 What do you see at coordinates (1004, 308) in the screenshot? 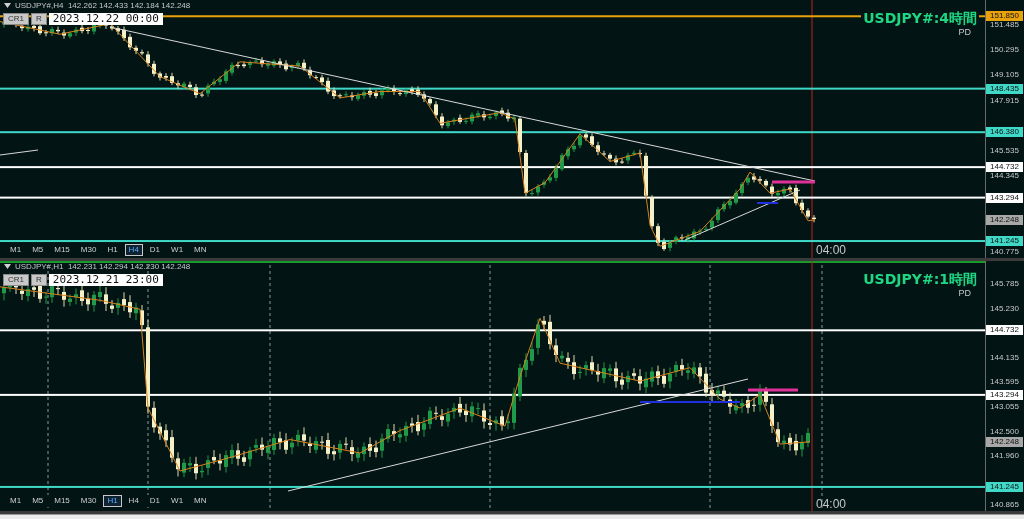
I see `price-axis-label: 145.230` at bounding box center [1004, 308].